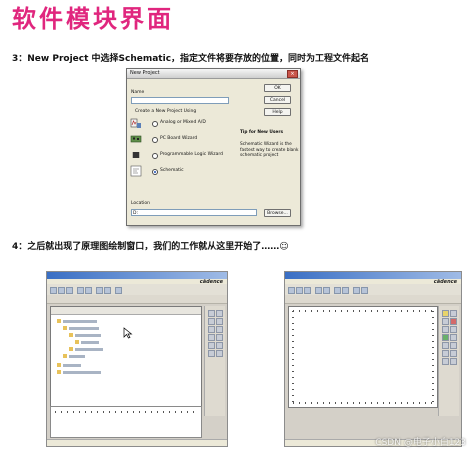  I want to click on radio-pc-board, so click(155, 140).